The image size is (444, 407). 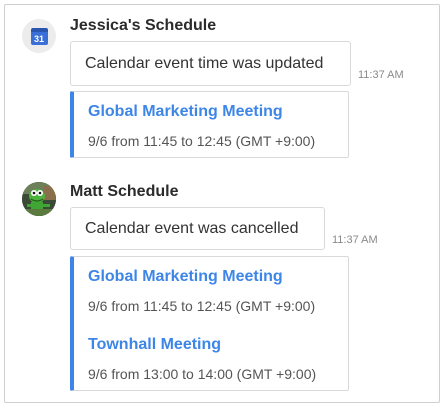 I want to click on calendar-avatar: 31, so click(x=39, y=36).